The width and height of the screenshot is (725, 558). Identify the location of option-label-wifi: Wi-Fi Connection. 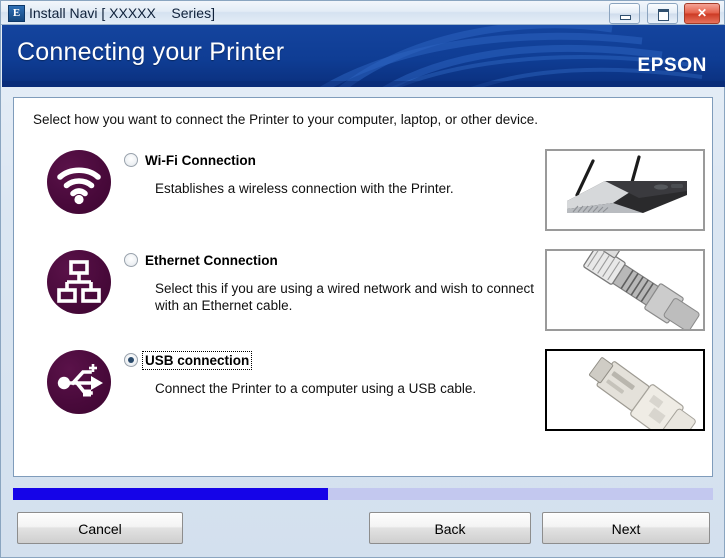
(200, 160).